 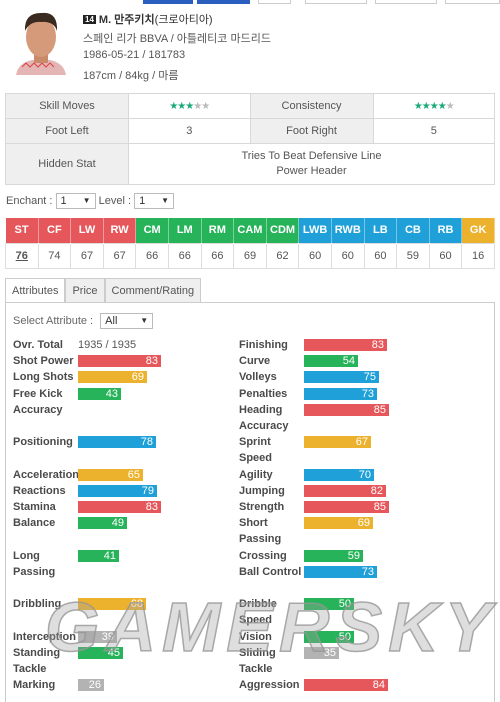 I want to click on level-select: 1 ▼, so click(x=154, y=201).